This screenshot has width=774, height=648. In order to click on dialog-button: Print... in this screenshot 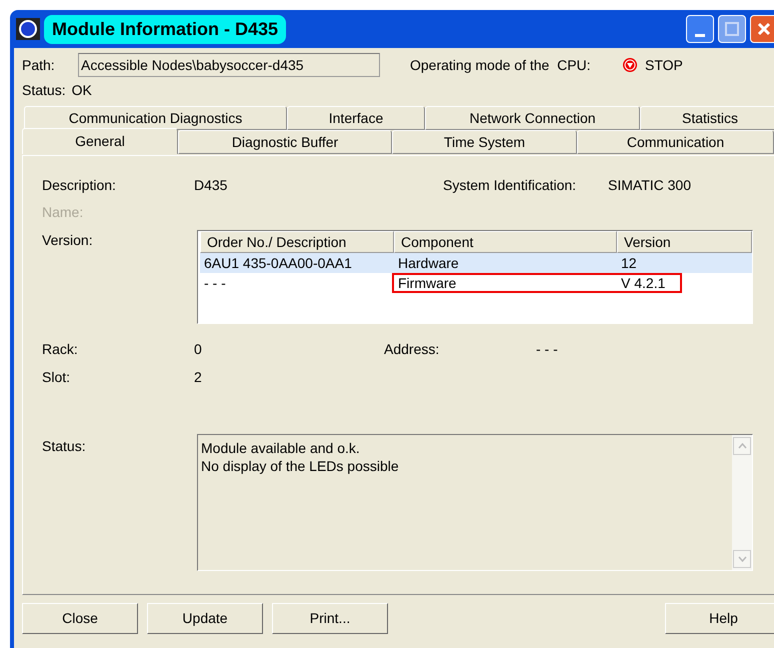, I will do `click(330, 618)`.